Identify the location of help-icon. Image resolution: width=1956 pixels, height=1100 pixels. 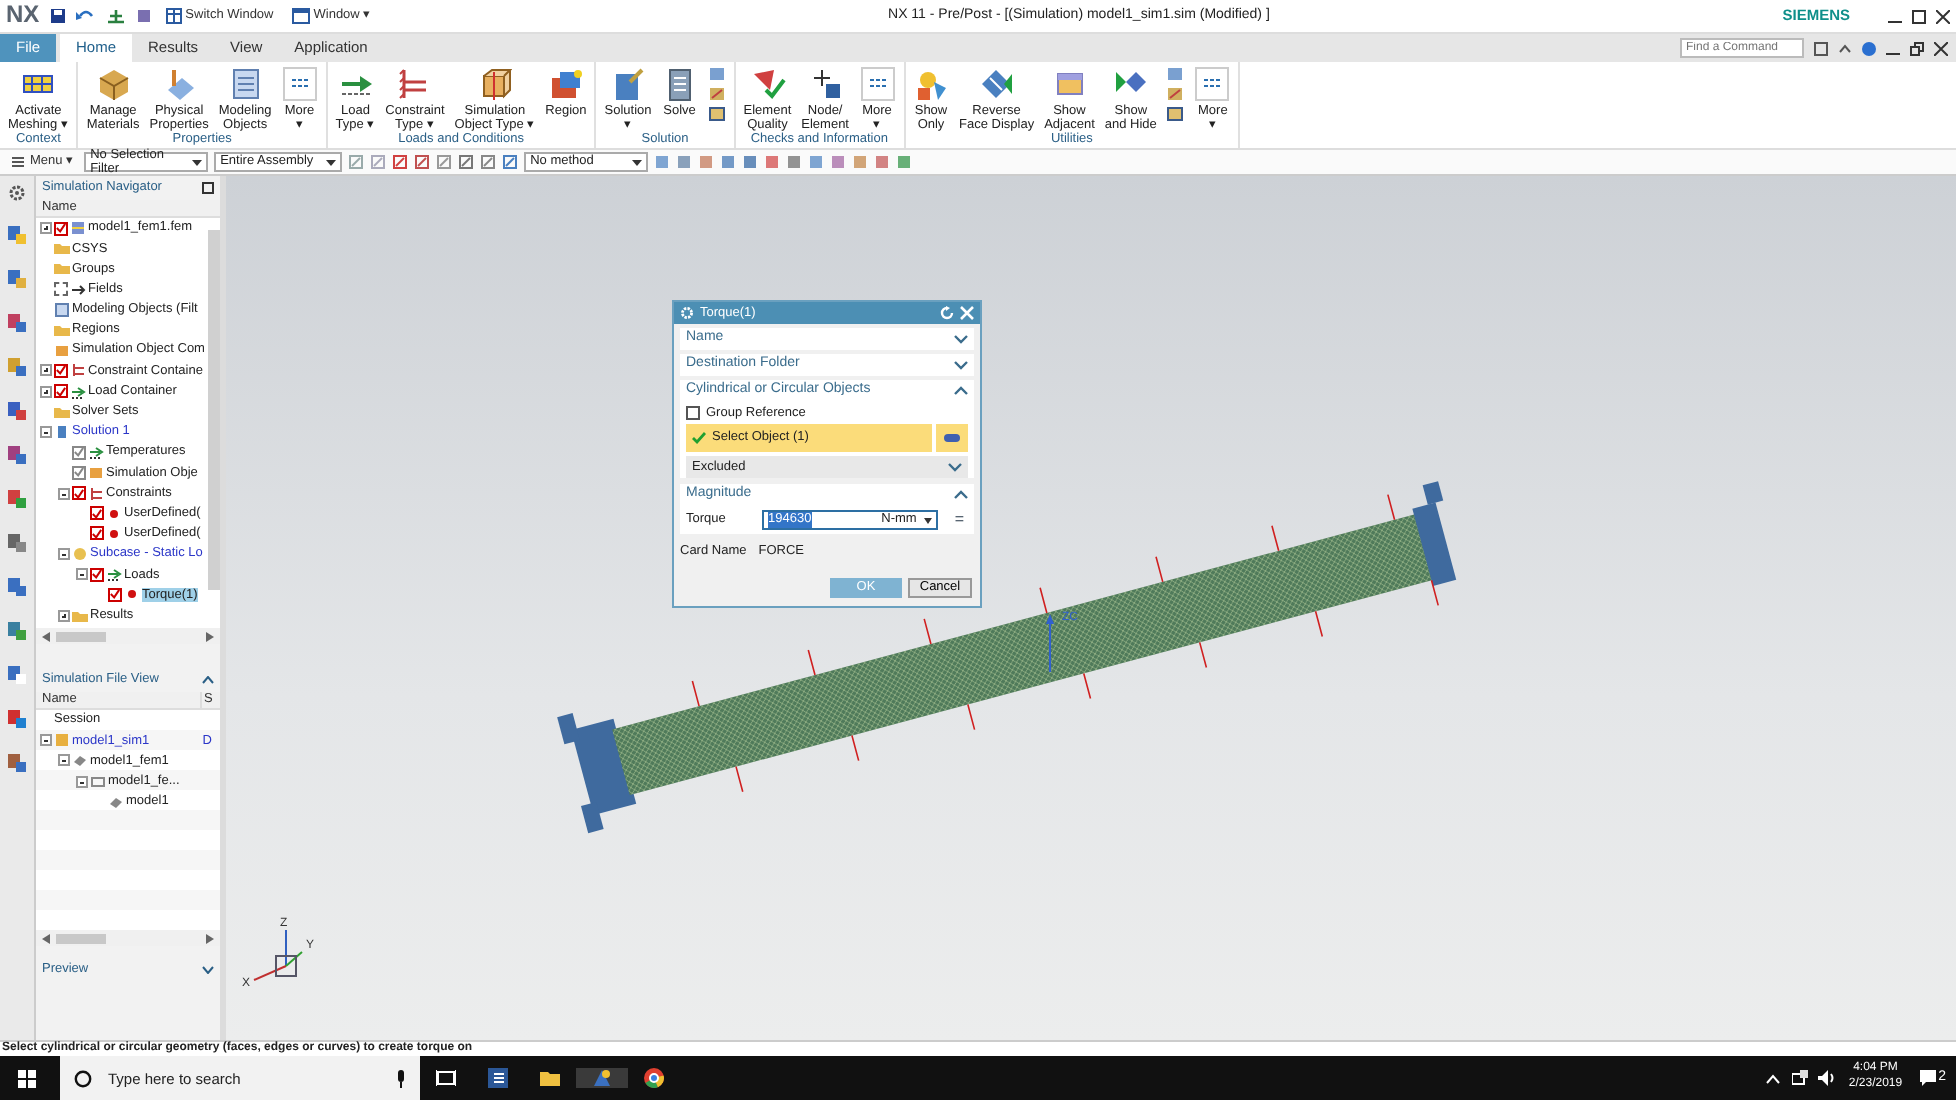
(1869, 48).